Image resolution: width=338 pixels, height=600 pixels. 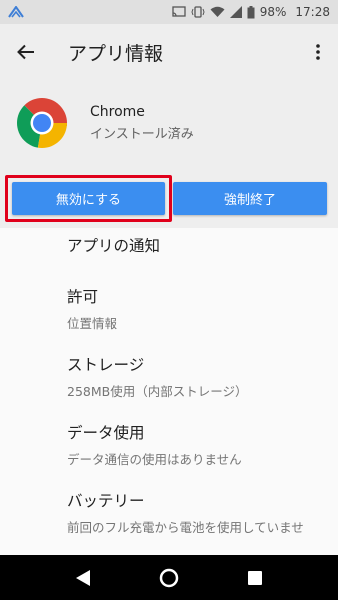 What do you see at coordinates (106, 501) in the screenshot?
I see `item-title: バッテリー` at bounding box center [106, 501].